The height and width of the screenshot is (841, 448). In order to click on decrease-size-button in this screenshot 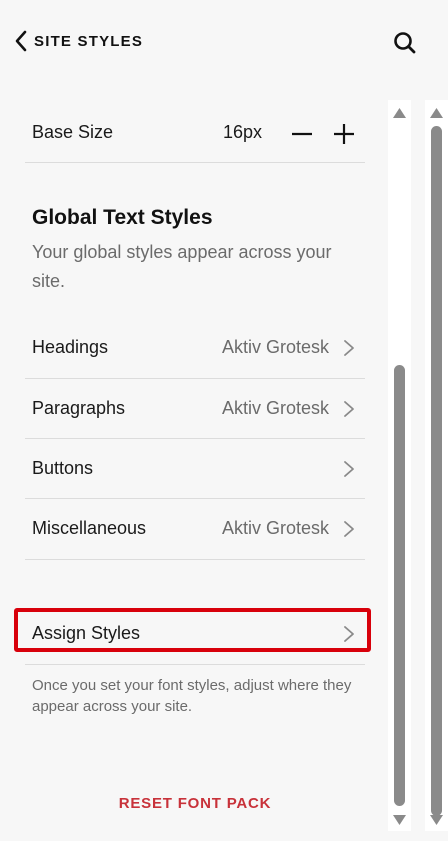, I will do `click(302, 134)`.